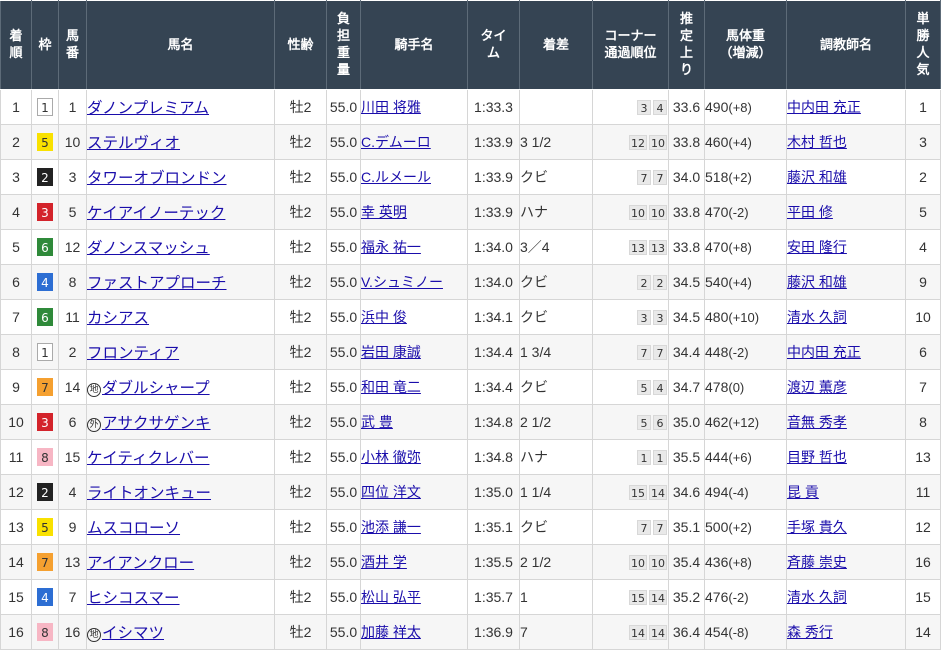 The height and width of the screenshot is (659, 941). I want to click on jockey-cell: 小林 徹弥, so click(414, 457).